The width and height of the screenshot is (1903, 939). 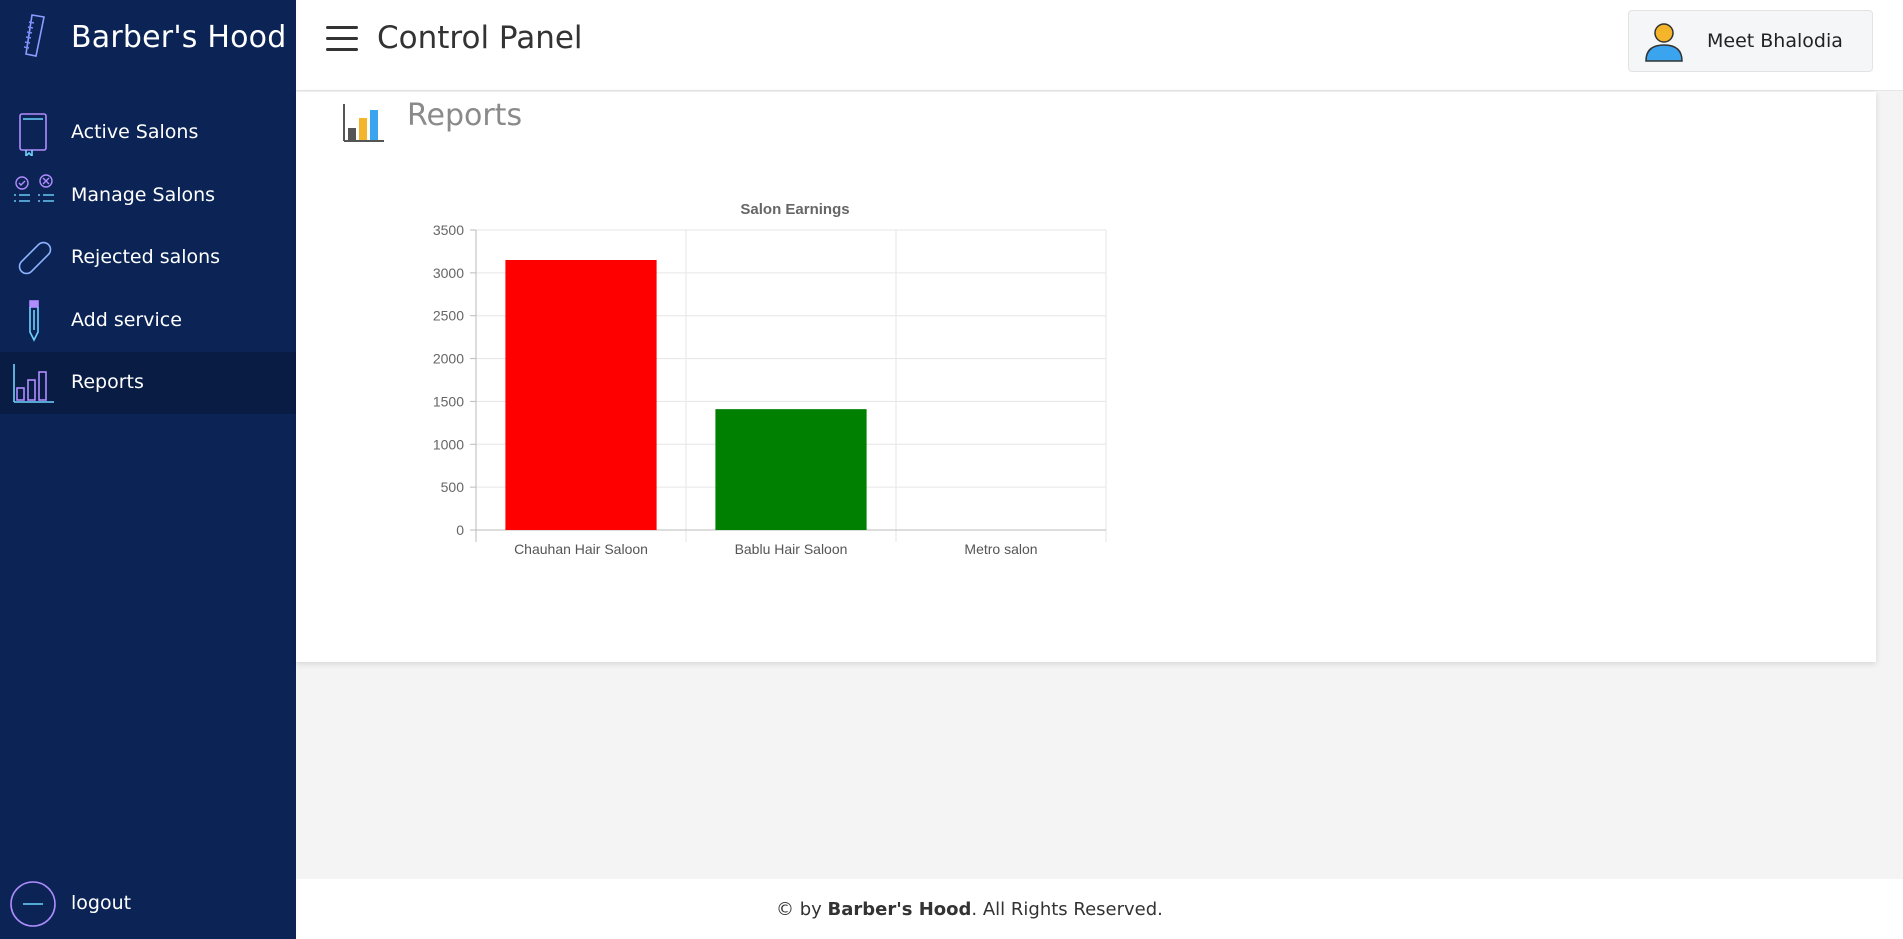 What do you see at coordinates (448, 444) in the screenshot?
I see `y-tick-label: 1000` at bounding box center [448, 444].